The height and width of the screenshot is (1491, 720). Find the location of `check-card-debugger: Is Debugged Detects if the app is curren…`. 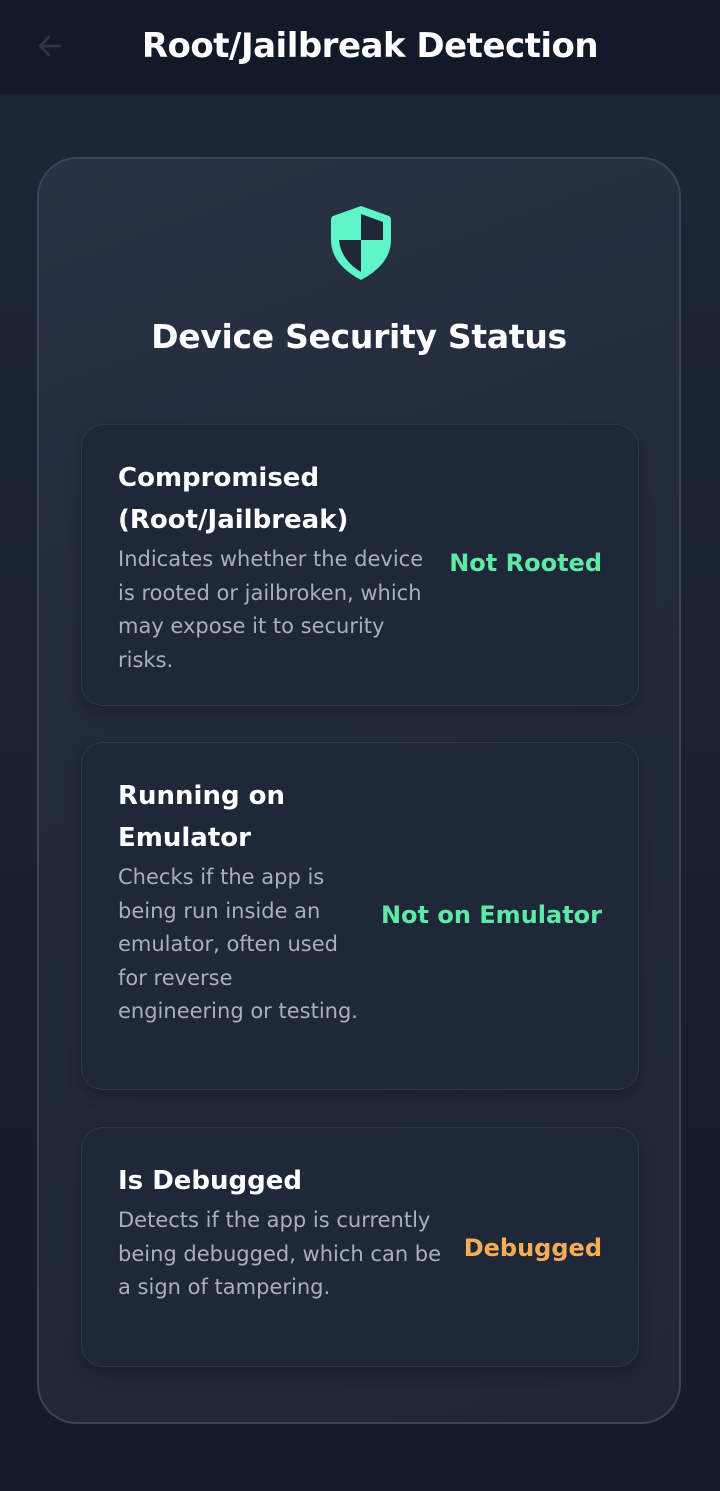

check-card-debugger: Is Debugged Detects if the app is curren… is located at coordinates (360, 1247).